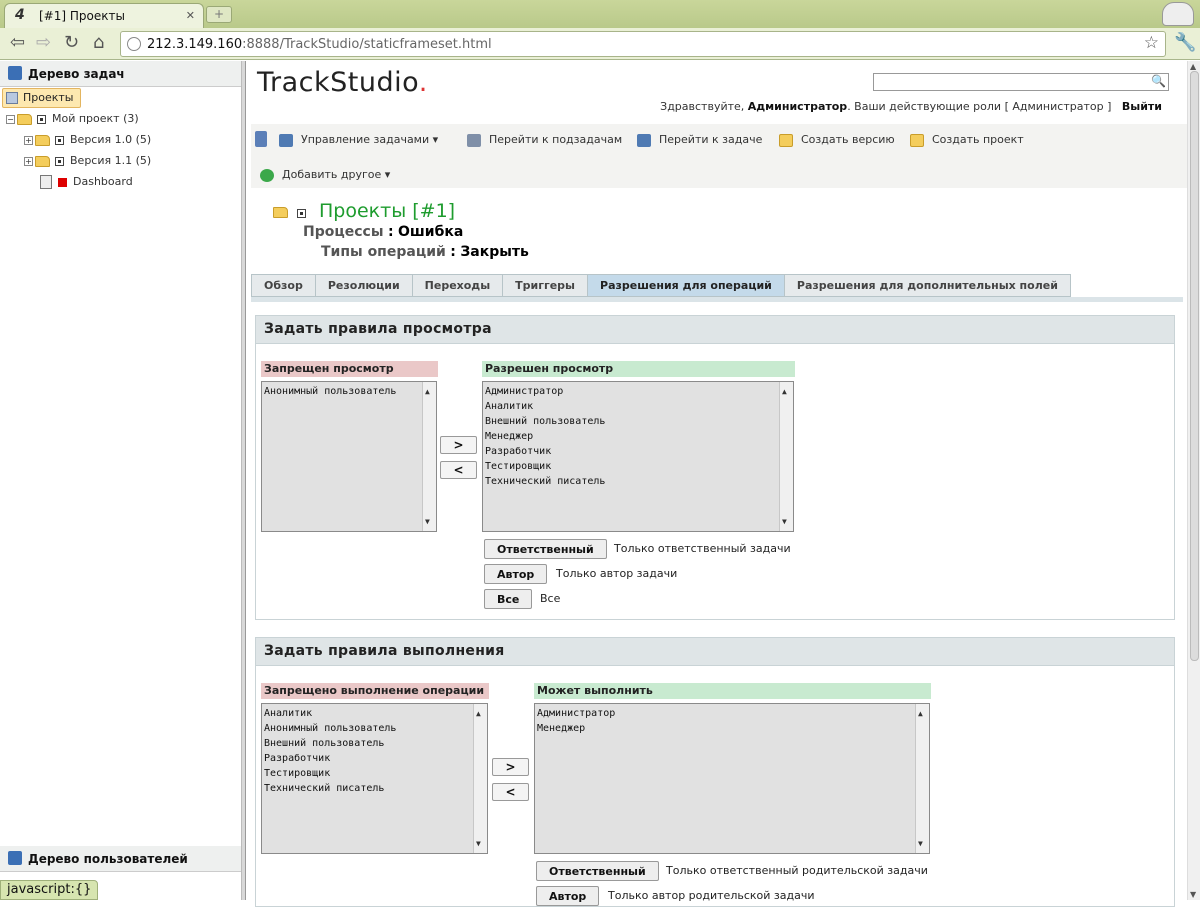 The height and width of the screenshot is (907, 1200). What do you see at coordinates (332, 174) in the screenshot?
I see `add-other-label: Добавить другое` at bounding box center [332, 174].